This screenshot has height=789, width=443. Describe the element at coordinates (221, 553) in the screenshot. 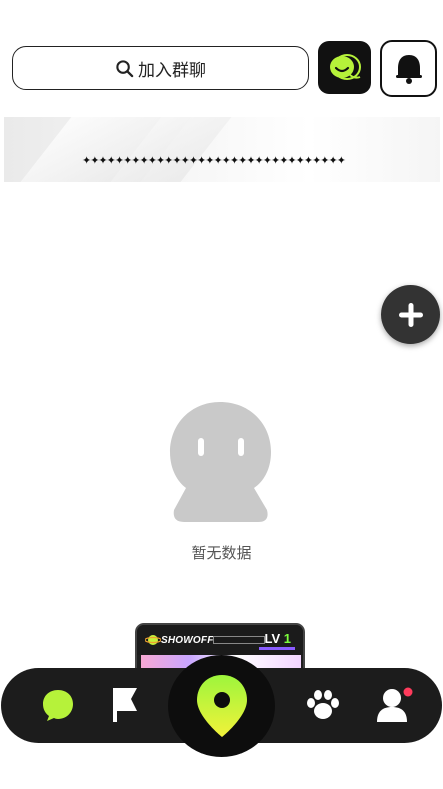

I see `empty-state-message: 暂无数据` at that location.